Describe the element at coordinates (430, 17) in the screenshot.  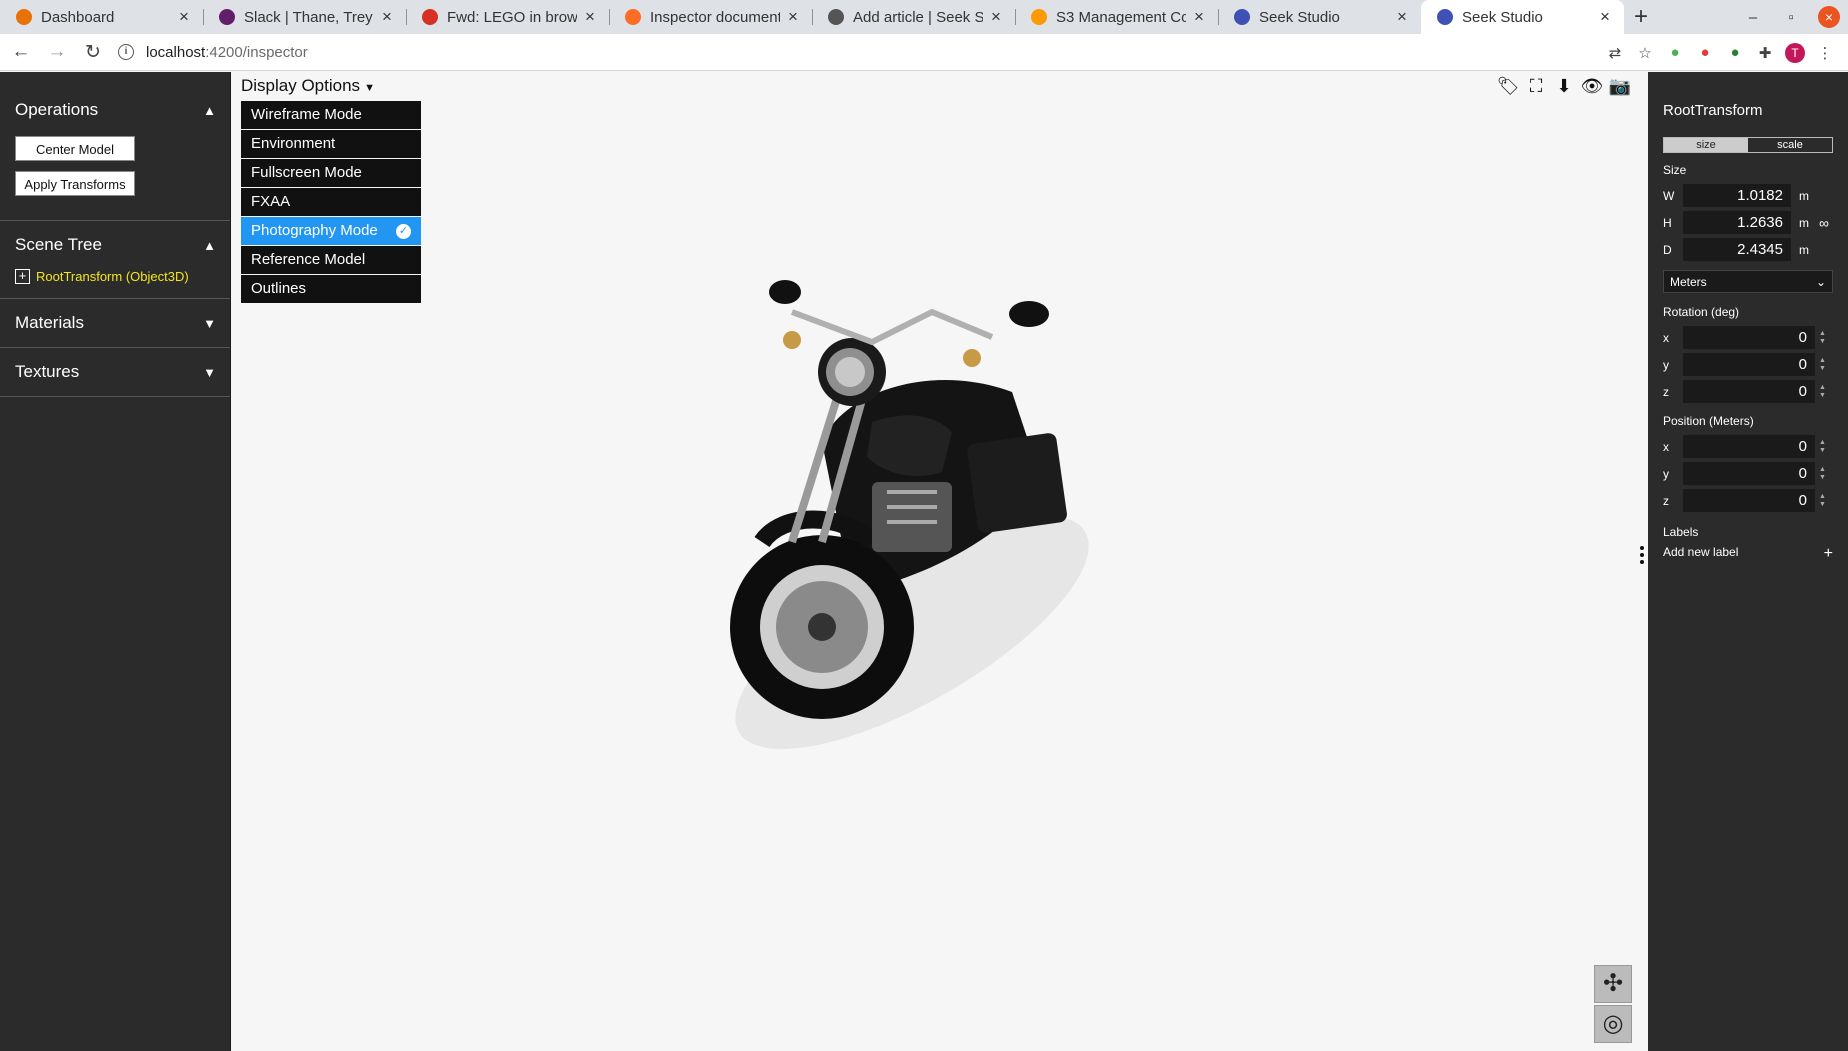
I see `gmail-icon` at that location.